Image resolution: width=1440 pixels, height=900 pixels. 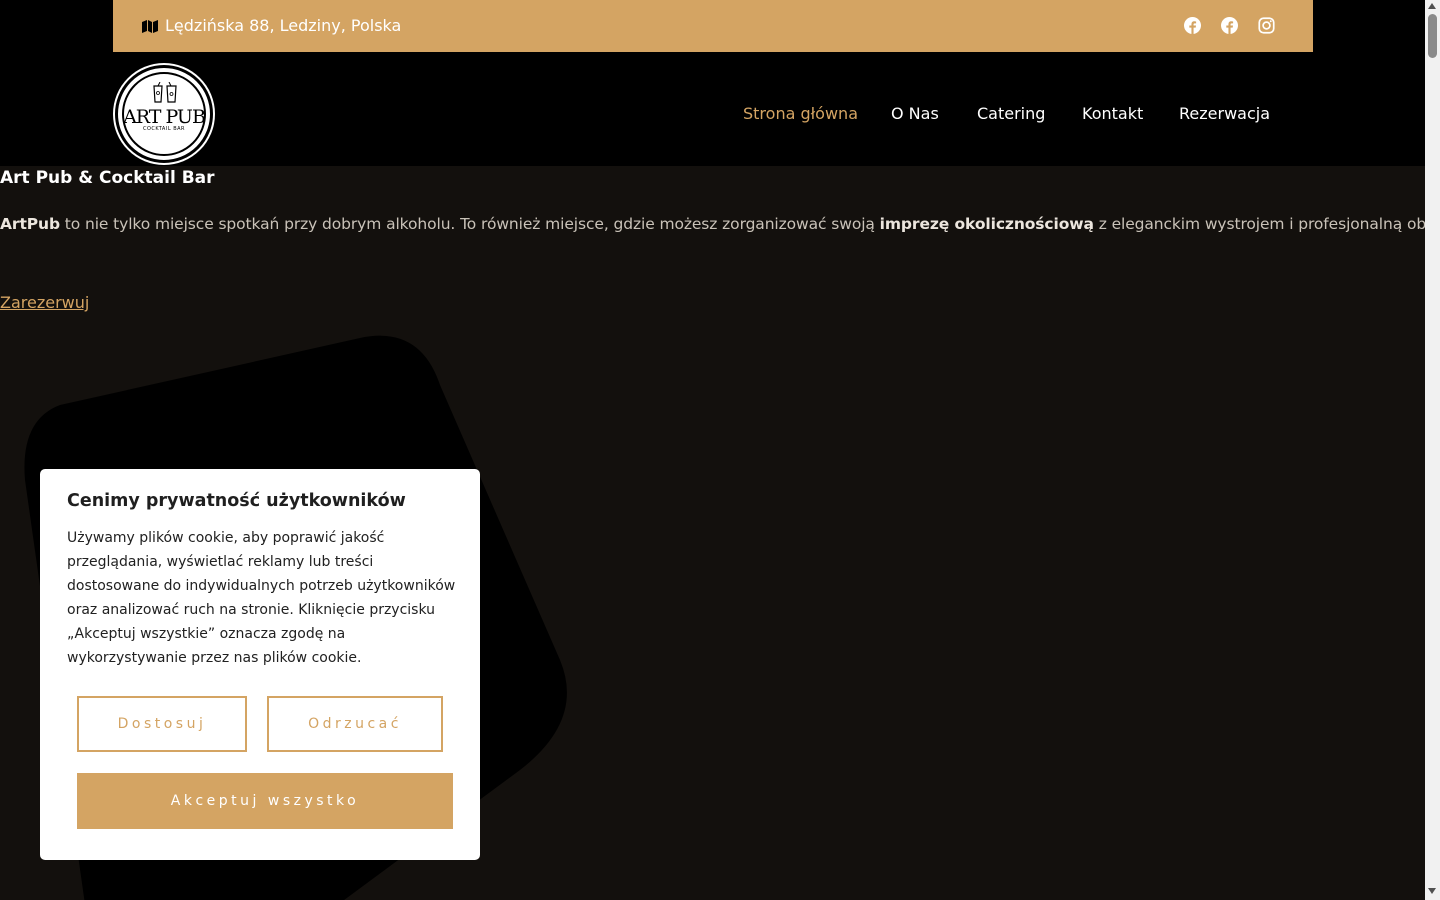 What do you see at coordinates (1266, 25) in the screenshot?
I see `instagram-icon` at bounding box center [1266, 25].